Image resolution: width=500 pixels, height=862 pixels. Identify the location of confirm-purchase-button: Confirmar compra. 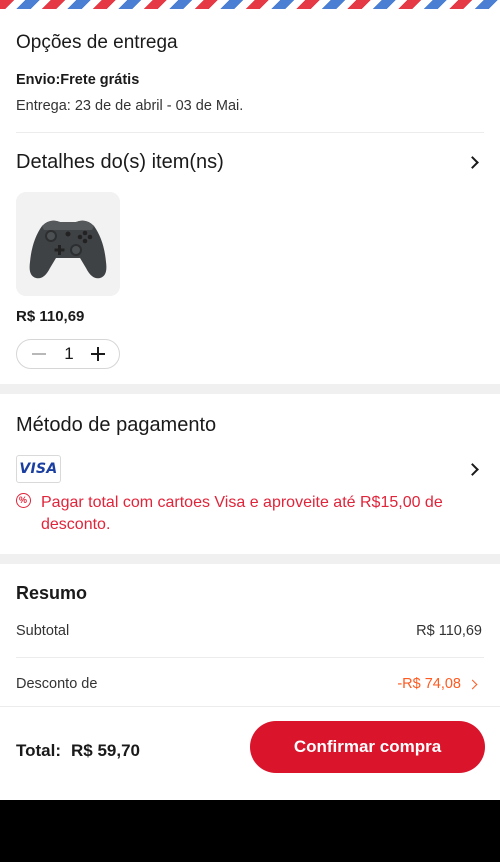
(367, 747).